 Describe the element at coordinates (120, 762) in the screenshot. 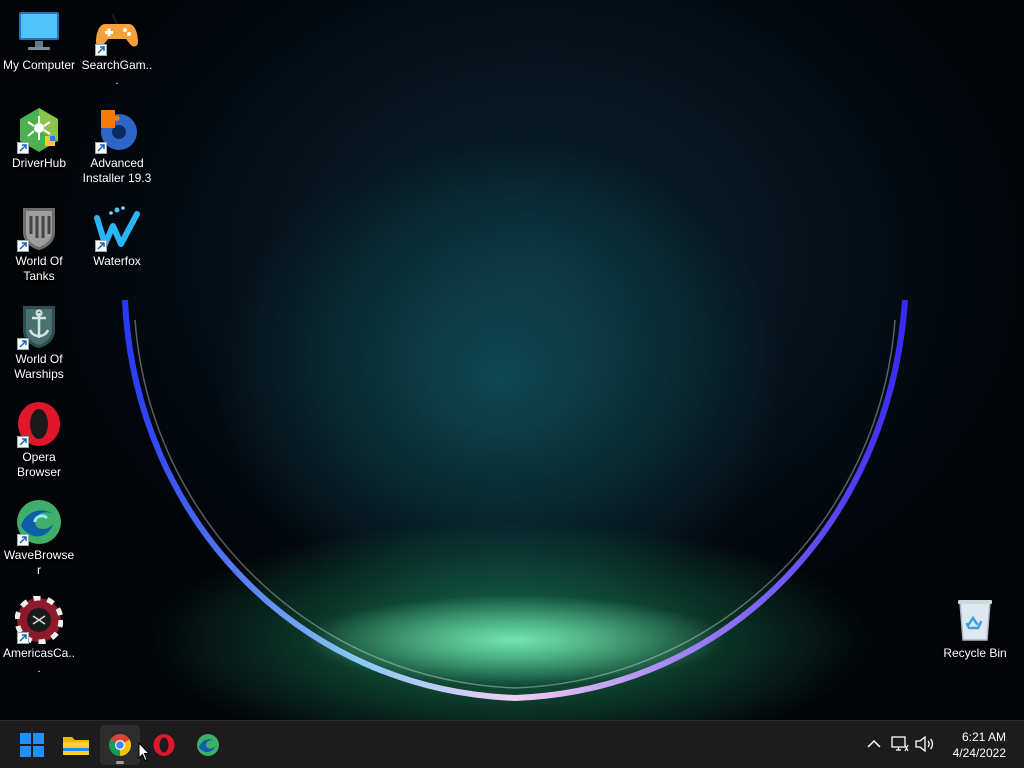

I see `running-indicator` at that location.